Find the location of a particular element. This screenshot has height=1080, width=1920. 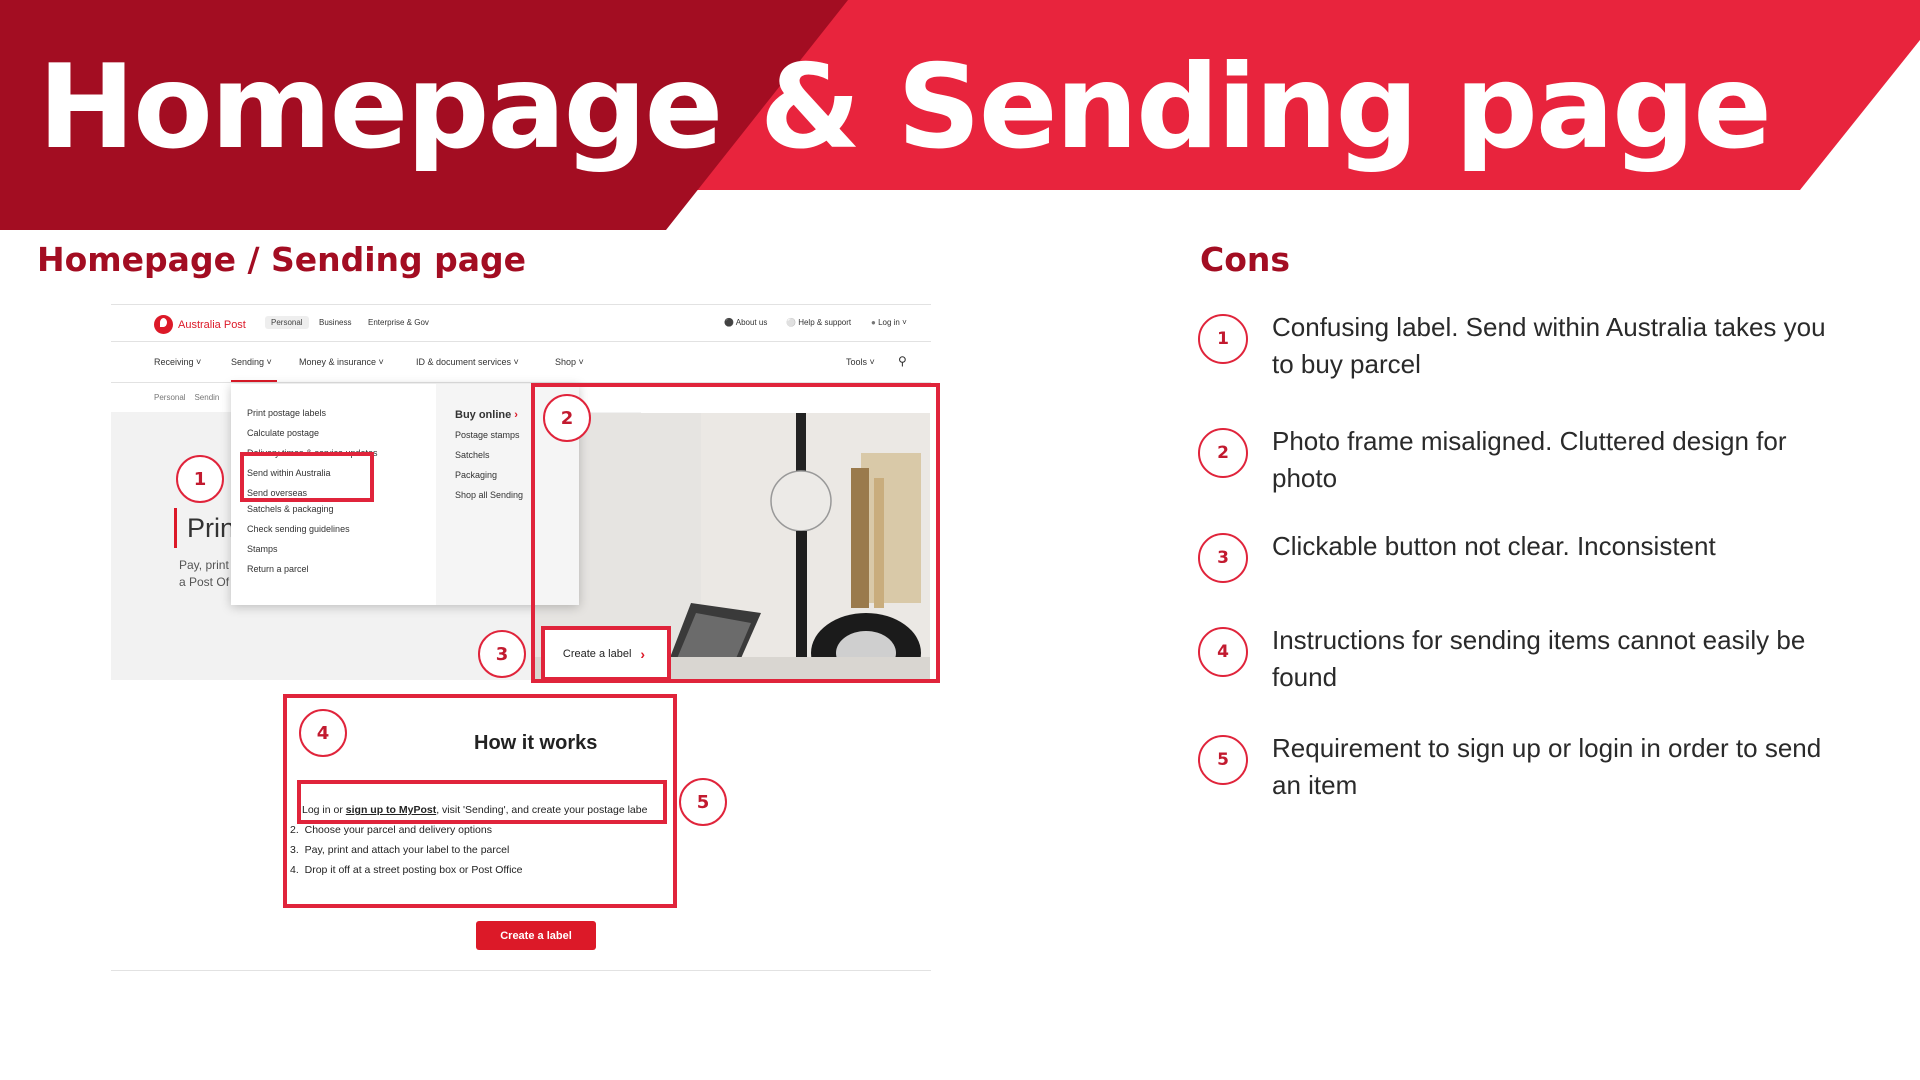

section-subtitle: Homepage / Sending page is located at coordinates (282, 259).